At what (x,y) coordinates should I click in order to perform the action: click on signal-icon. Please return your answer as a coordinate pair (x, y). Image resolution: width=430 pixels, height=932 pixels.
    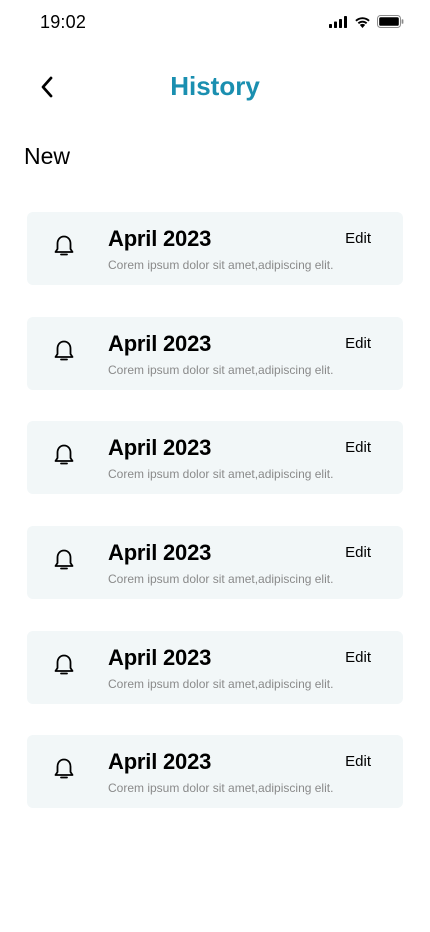
    Looking at the image, I should click on (338, 21).